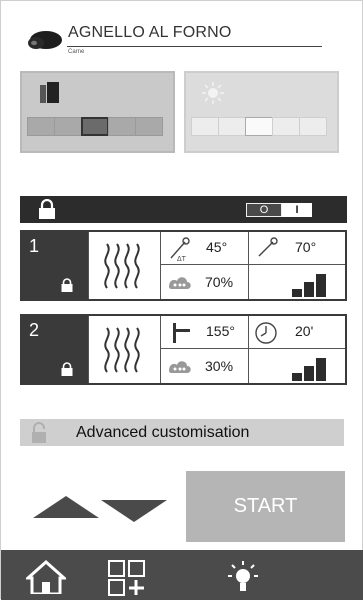 This screenshot has width=363, height=600. I want to click on unlock-icon, so click(39, 432).